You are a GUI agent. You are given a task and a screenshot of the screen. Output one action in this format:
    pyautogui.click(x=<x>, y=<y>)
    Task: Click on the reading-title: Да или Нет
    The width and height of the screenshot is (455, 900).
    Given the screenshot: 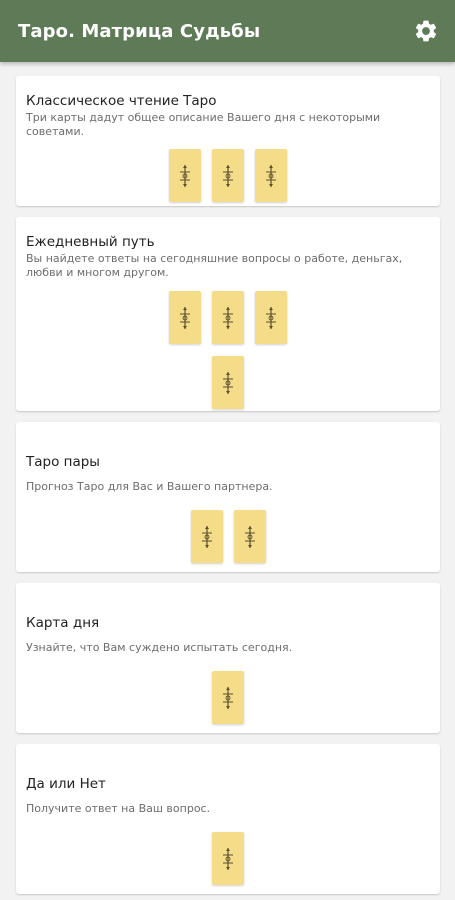 What is the action you would take?
    pyautogui.click(x=66, y=784)
    